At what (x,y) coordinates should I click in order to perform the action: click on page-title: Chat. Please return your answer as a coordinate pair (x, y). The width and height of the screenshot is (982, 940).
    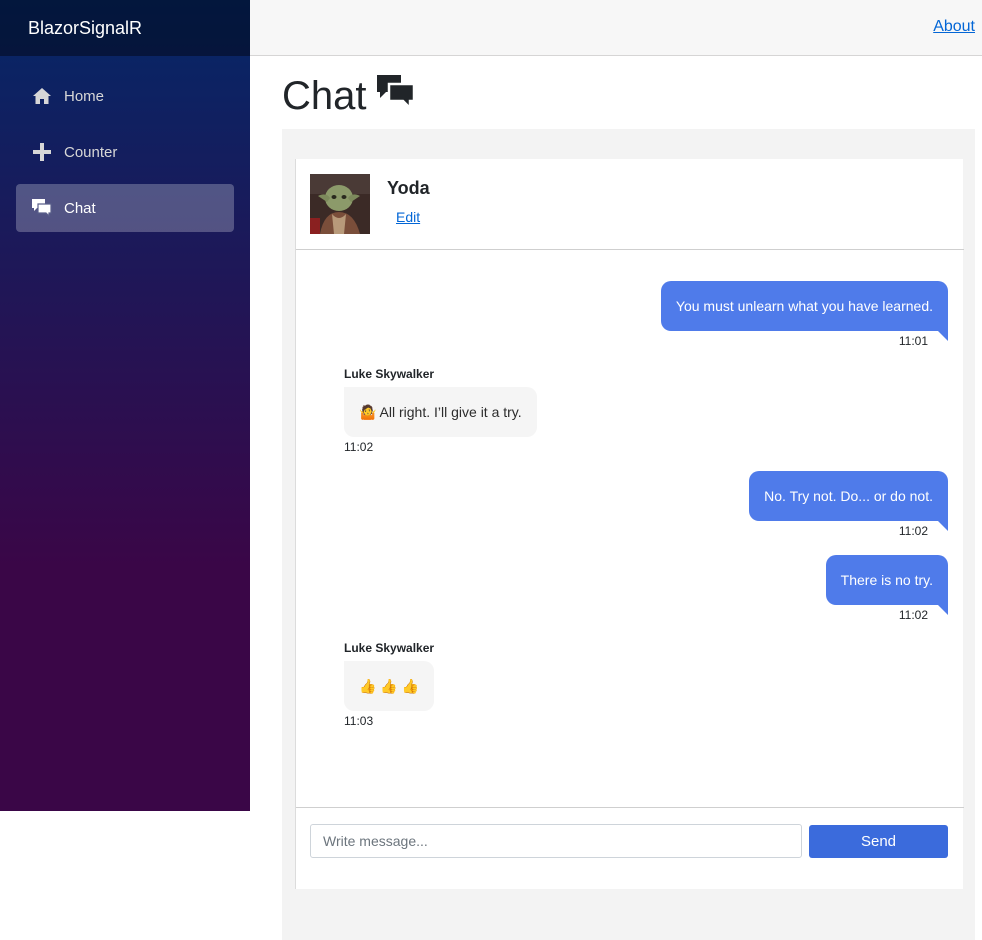
    Looking at the image, I should click on (348, 96).